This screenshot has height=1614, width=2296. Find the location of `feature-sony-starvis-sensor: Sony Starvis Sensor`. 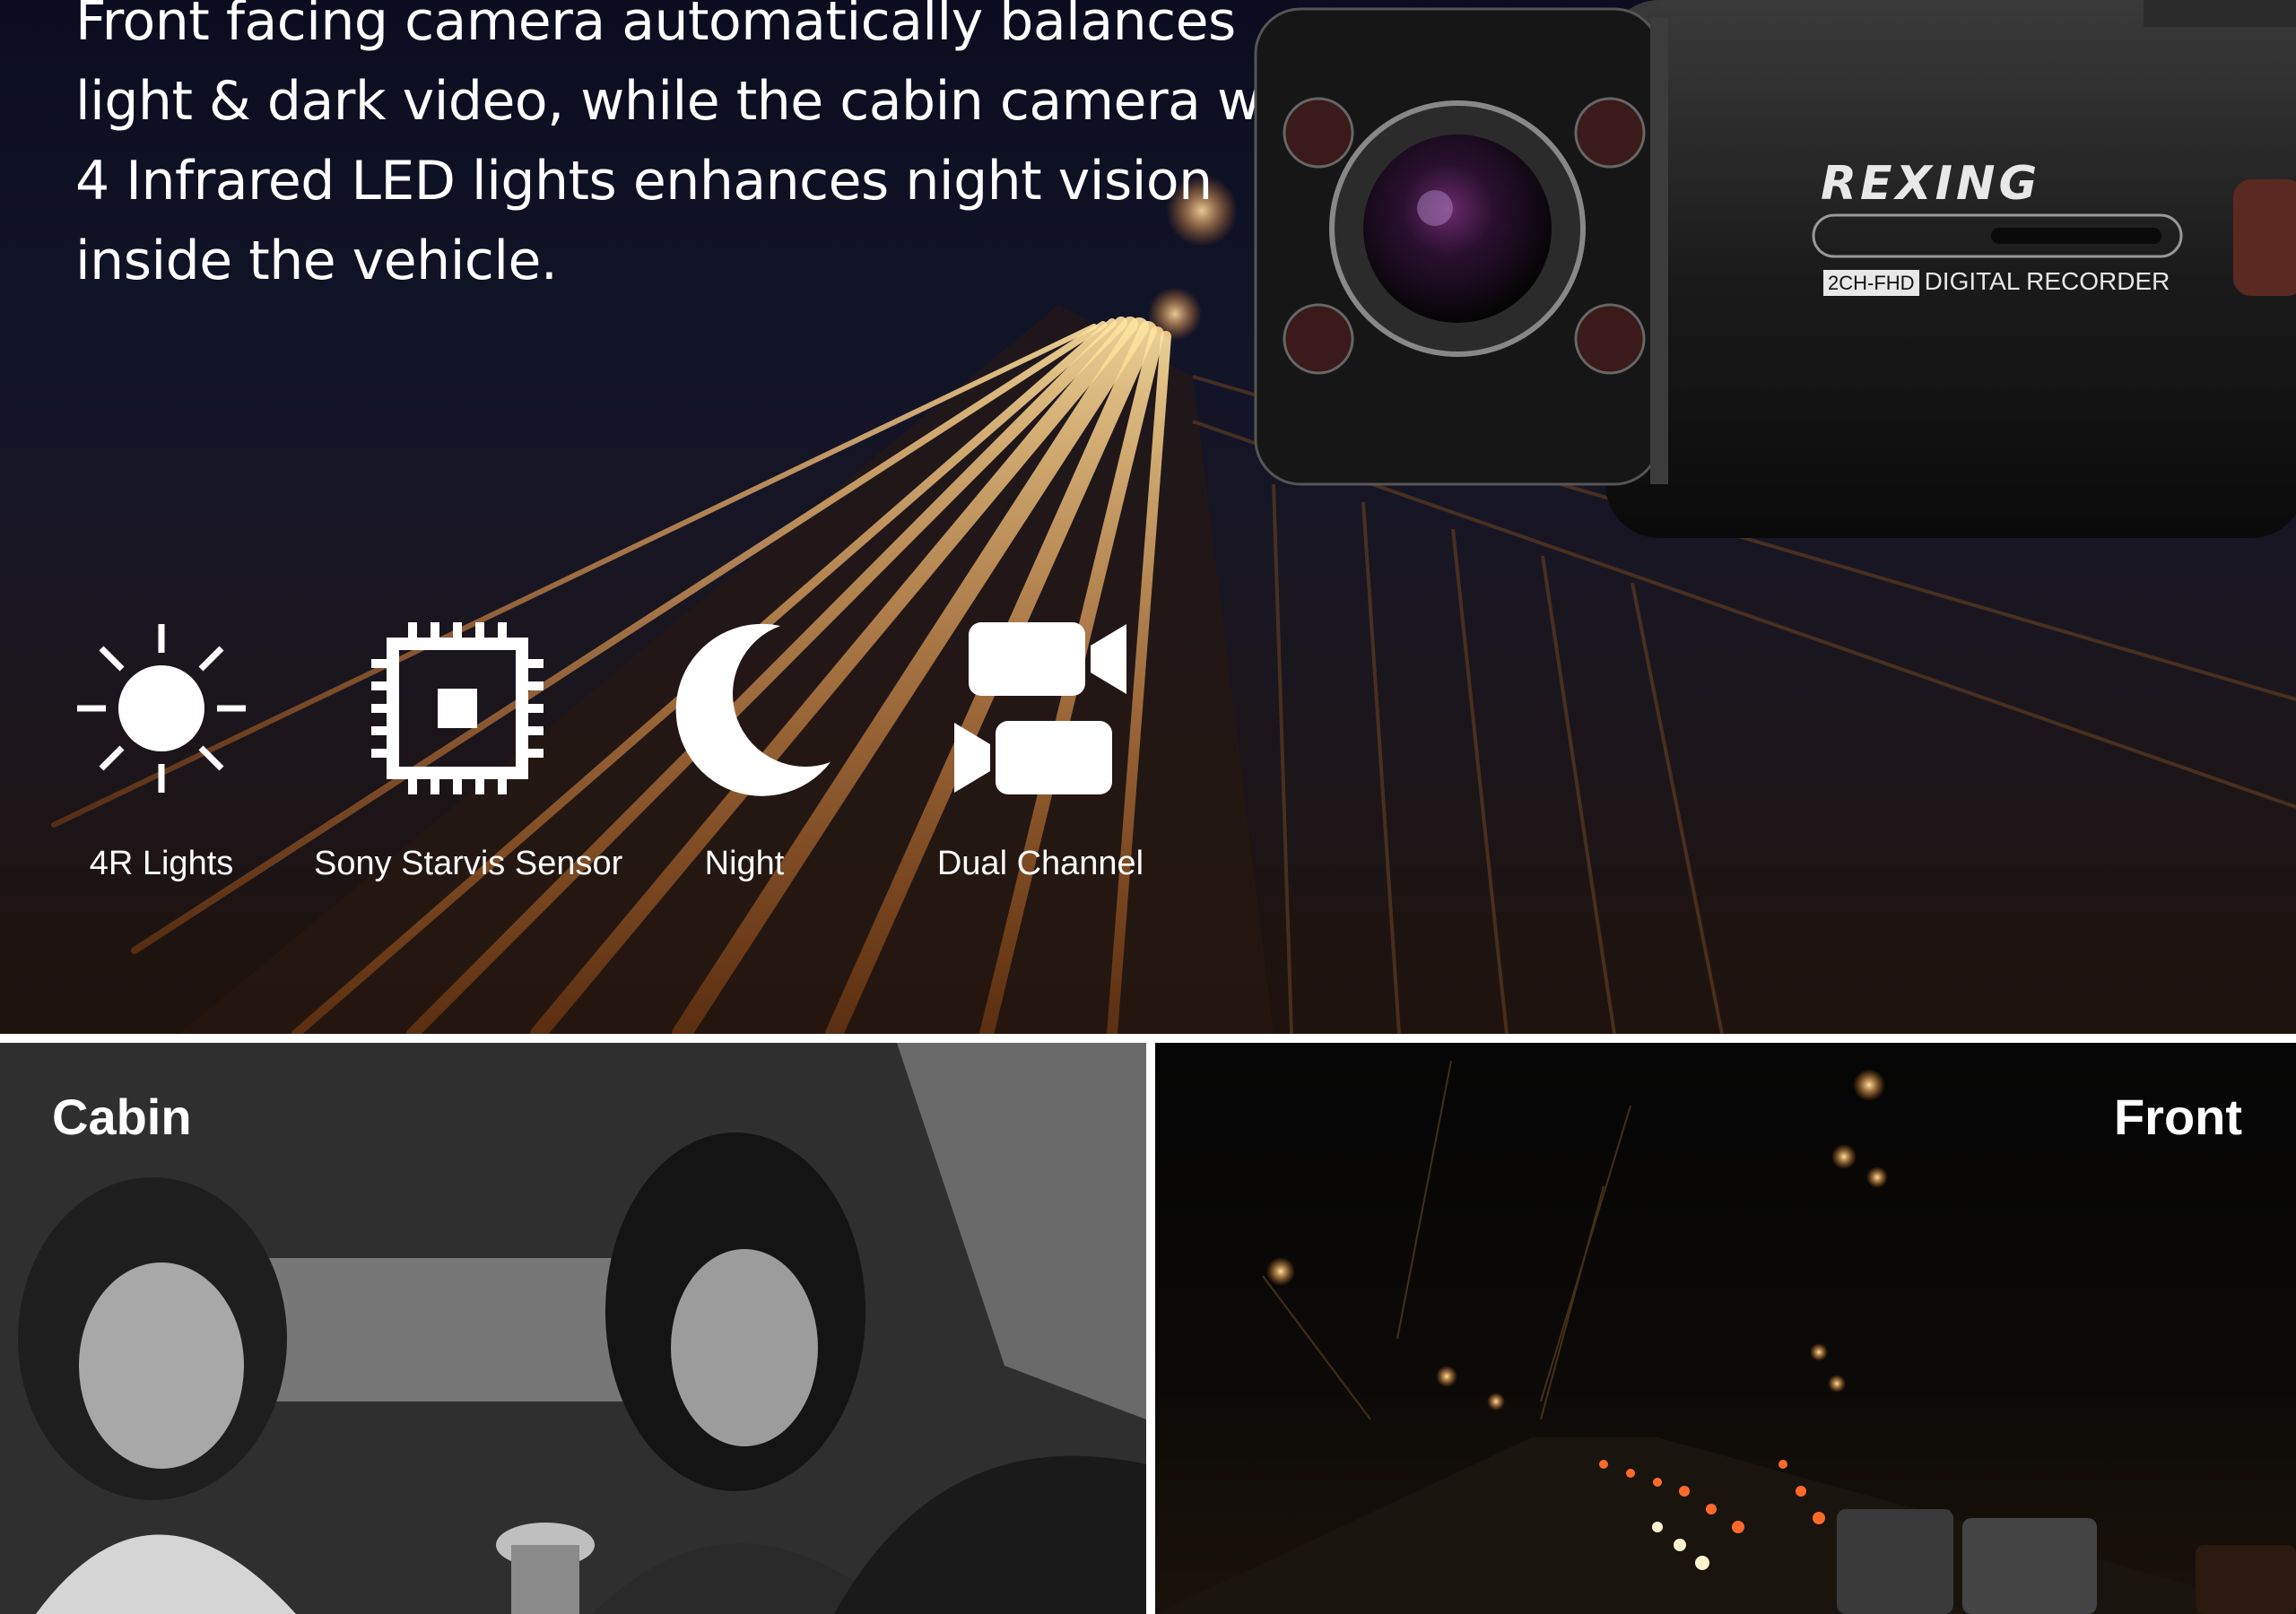

feature-sony-starvis-sensor: Sony Starvis Sensor is located at coordinates (468, 751).